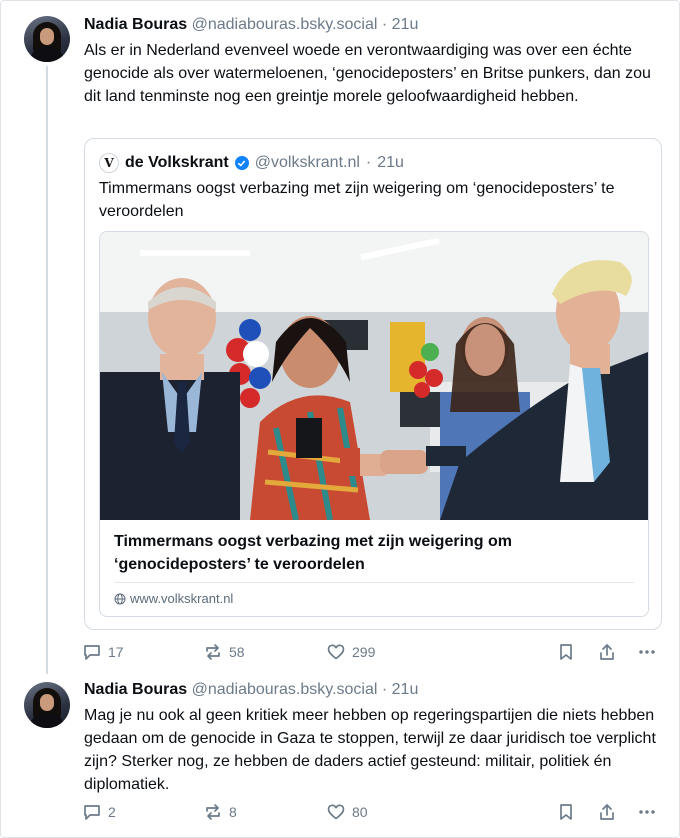  What do you see at coordinates (47, 370) in the screenshot?
I see `thread-line` at bounding box center [47, 370].